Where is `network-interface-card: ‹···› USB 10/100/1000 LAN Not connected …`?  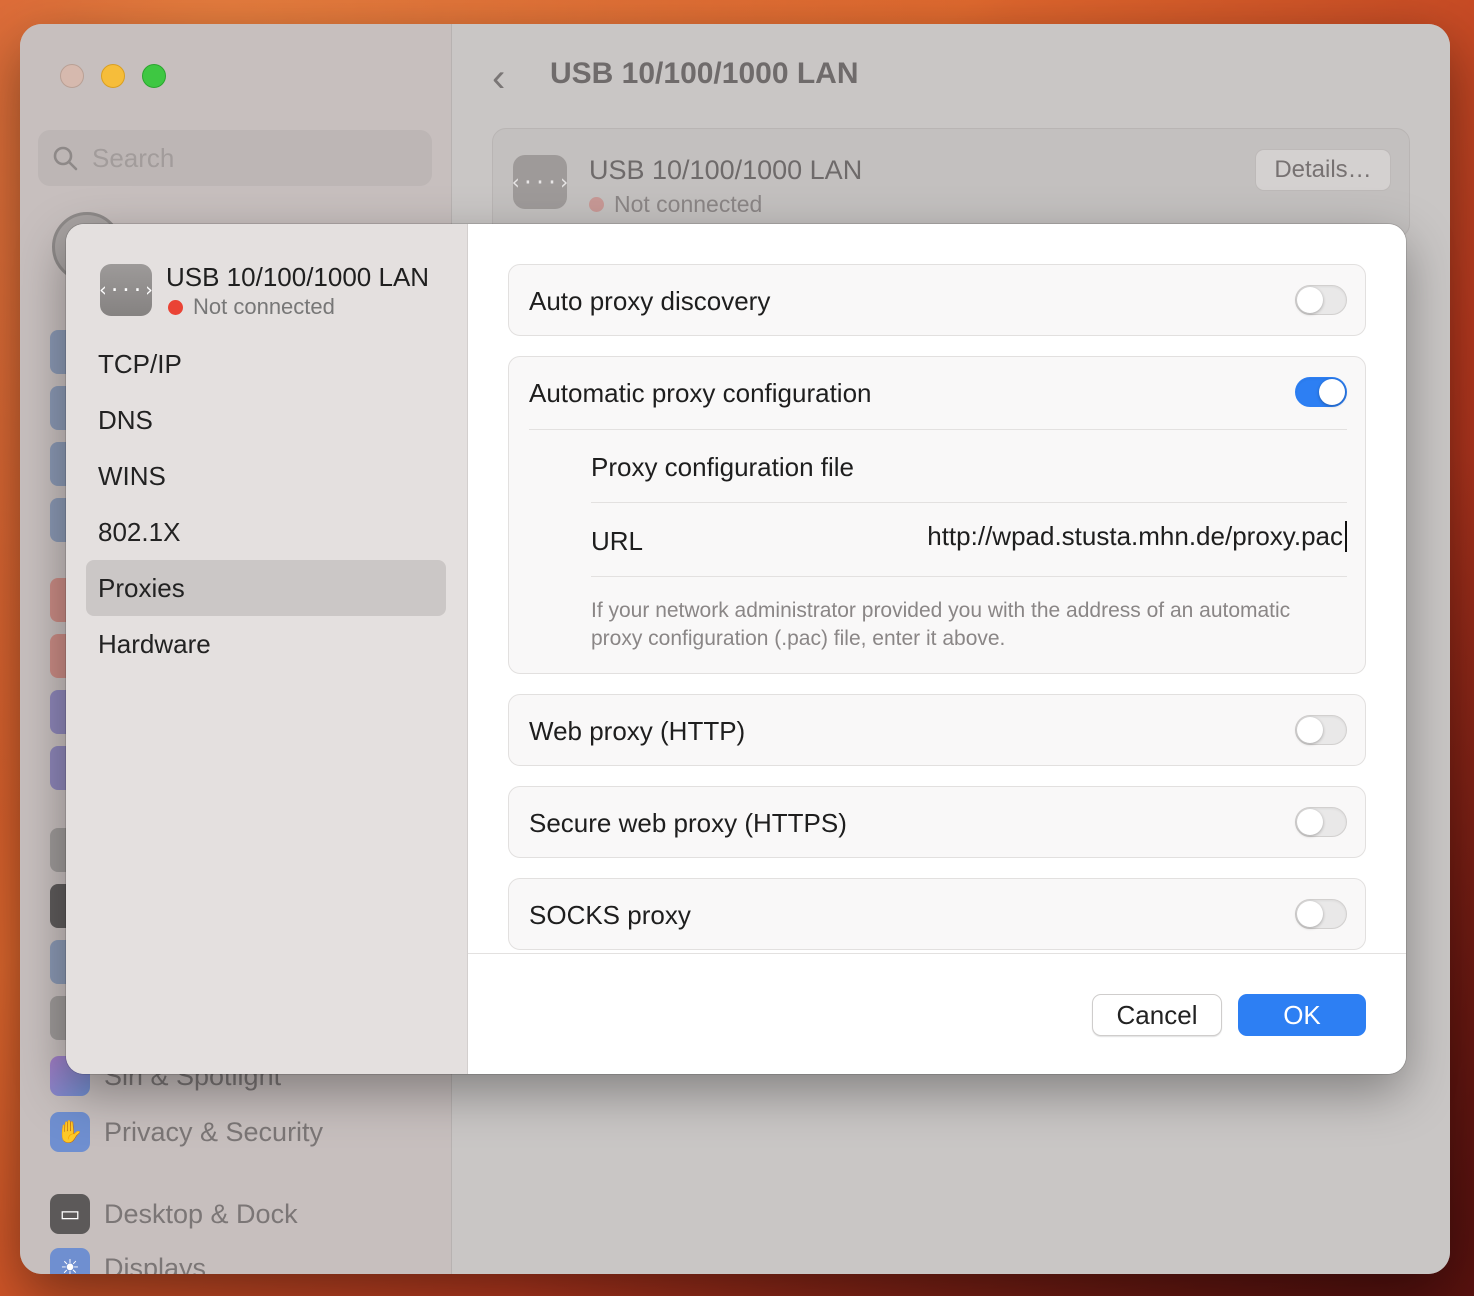 network-interface-card: ‹···› USB 10/100/1000 LAN Not connected … is located at coordinates (951, 183).